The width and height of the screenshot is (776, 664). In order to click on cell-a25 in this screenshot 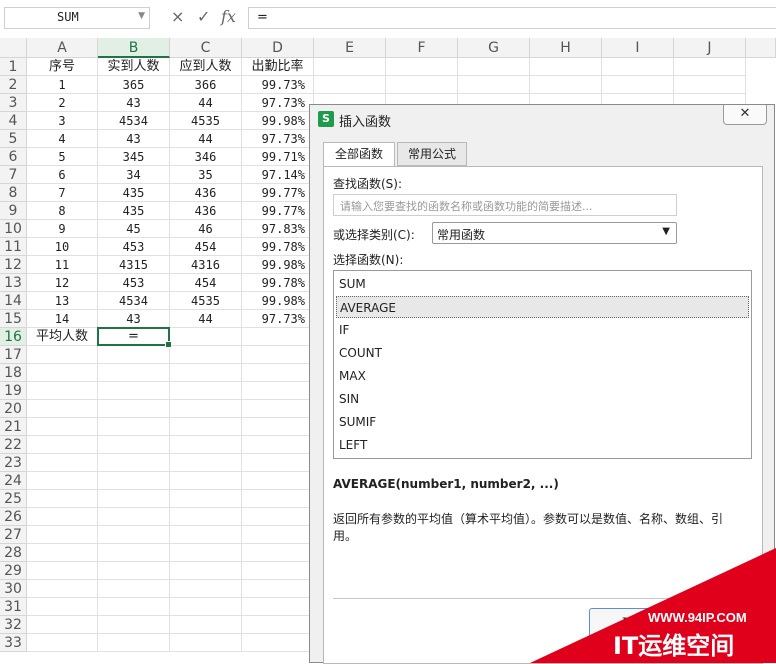, I will do `click(62, 499)`.